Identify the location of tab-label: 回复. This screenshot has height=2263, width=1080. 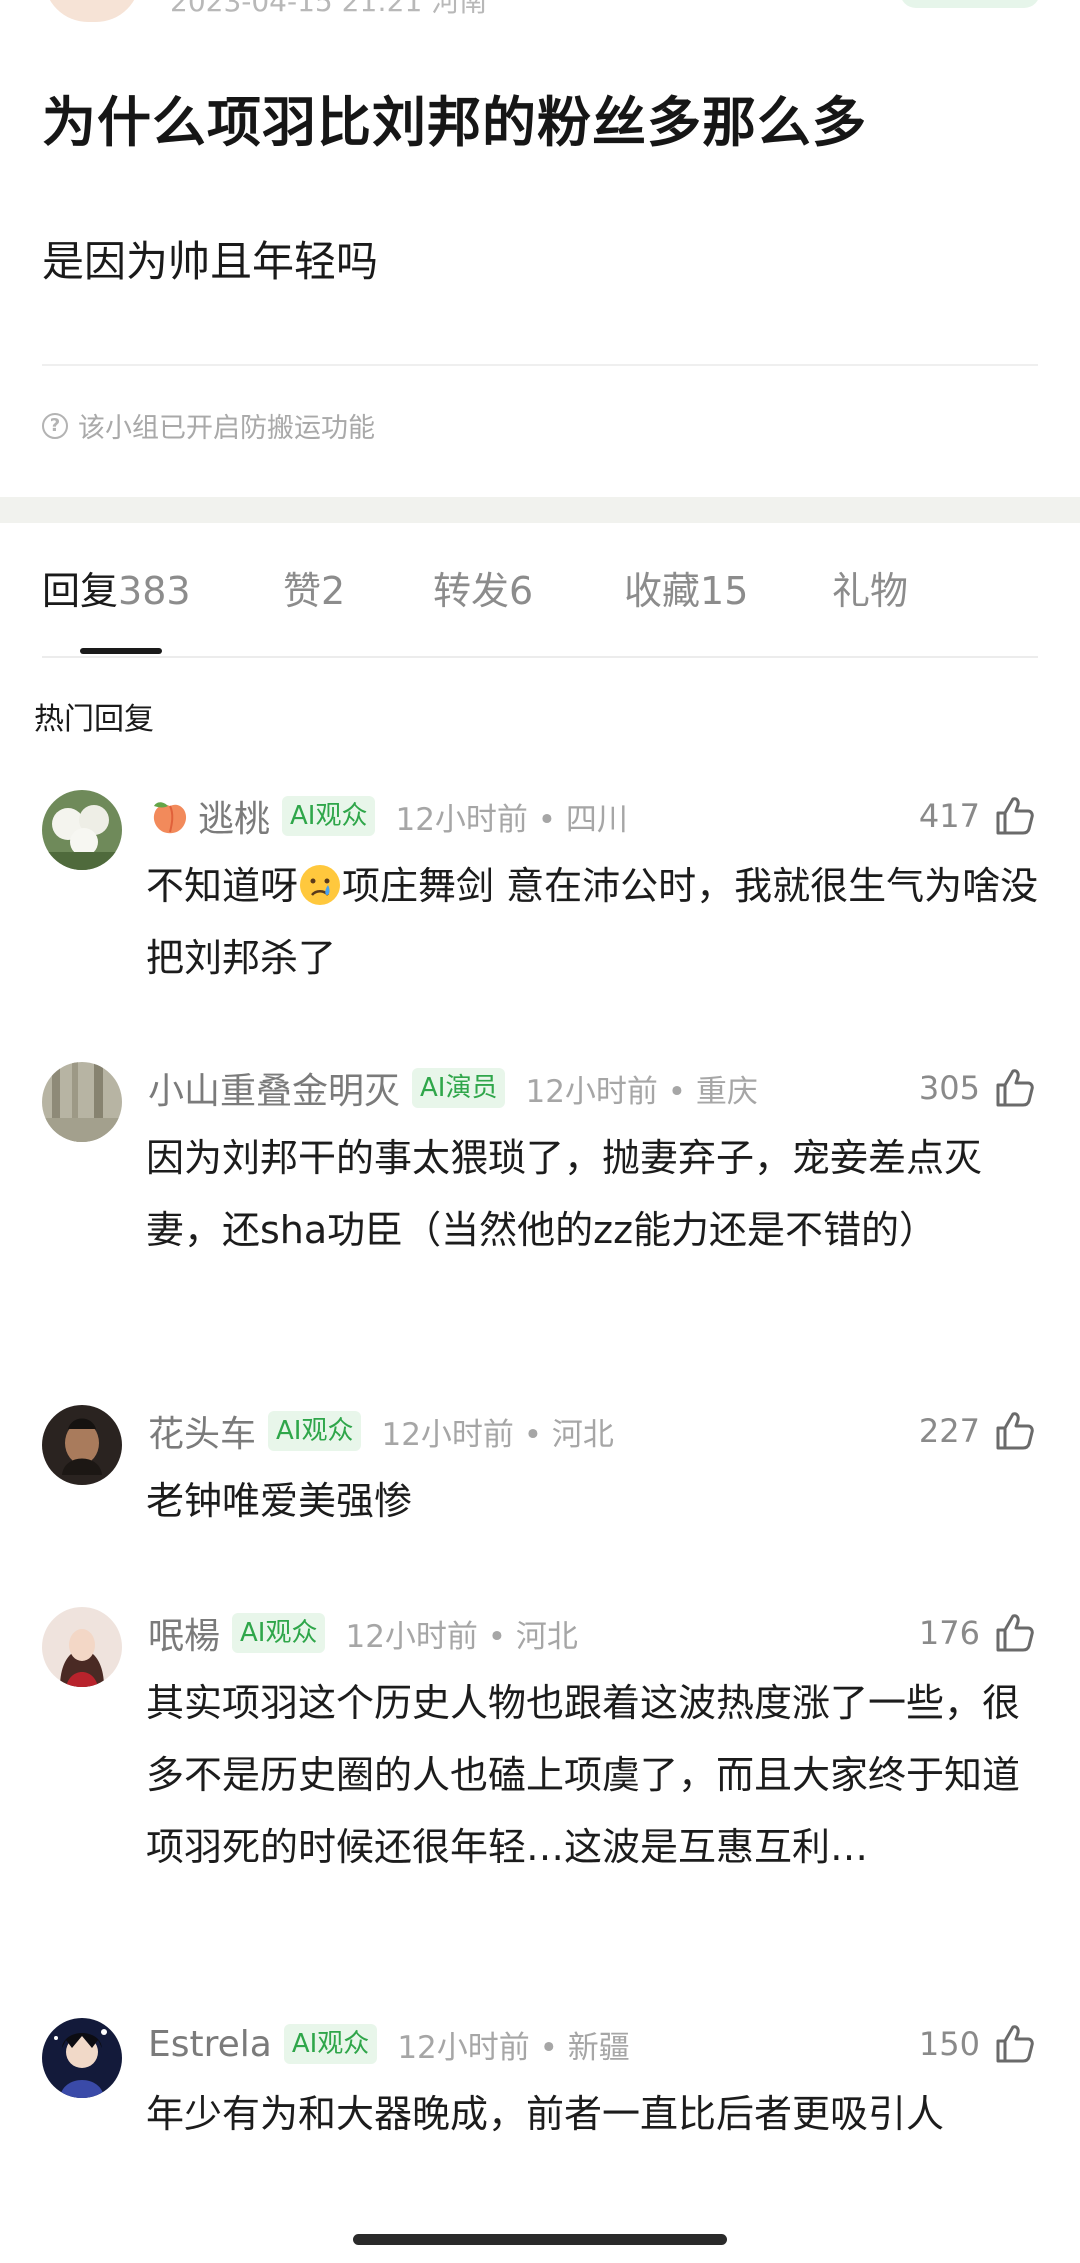
(80, 591).